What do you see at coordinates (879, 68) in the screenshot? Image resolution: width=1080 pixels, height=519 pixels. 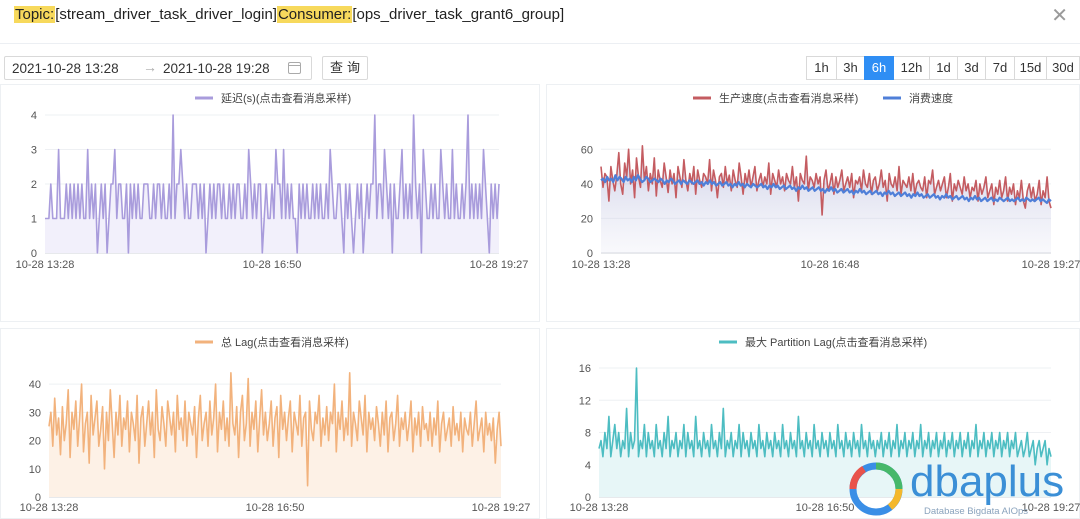 I see `period-button-6h: 6h` at bounding box center [879, 68].